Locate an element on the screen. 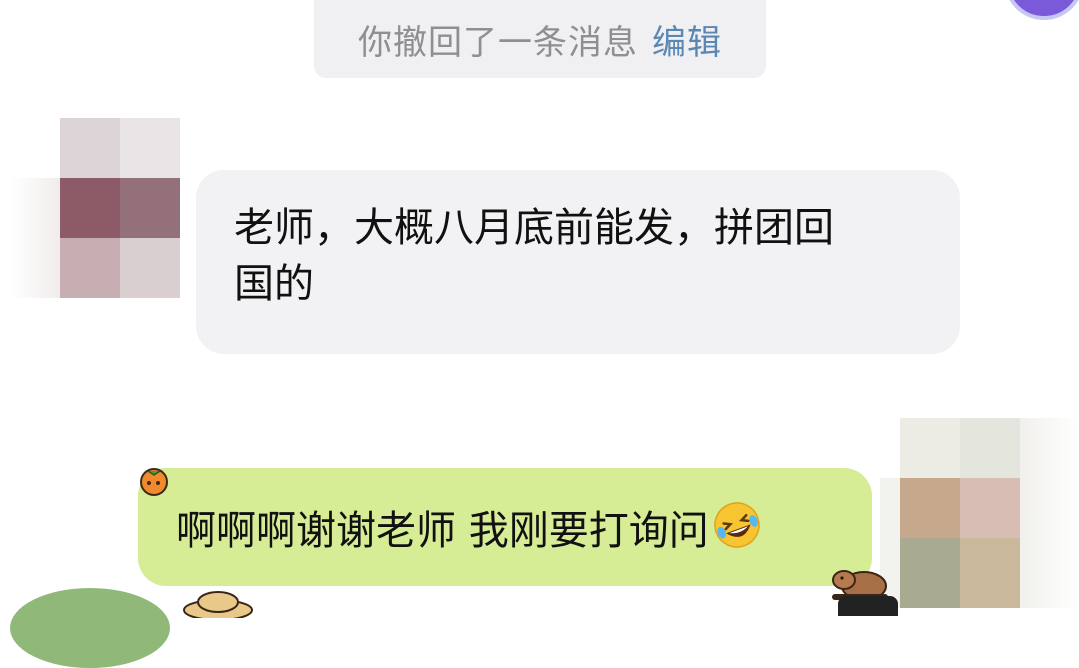  message-line: 国的 is located at coordinates (274, 284).